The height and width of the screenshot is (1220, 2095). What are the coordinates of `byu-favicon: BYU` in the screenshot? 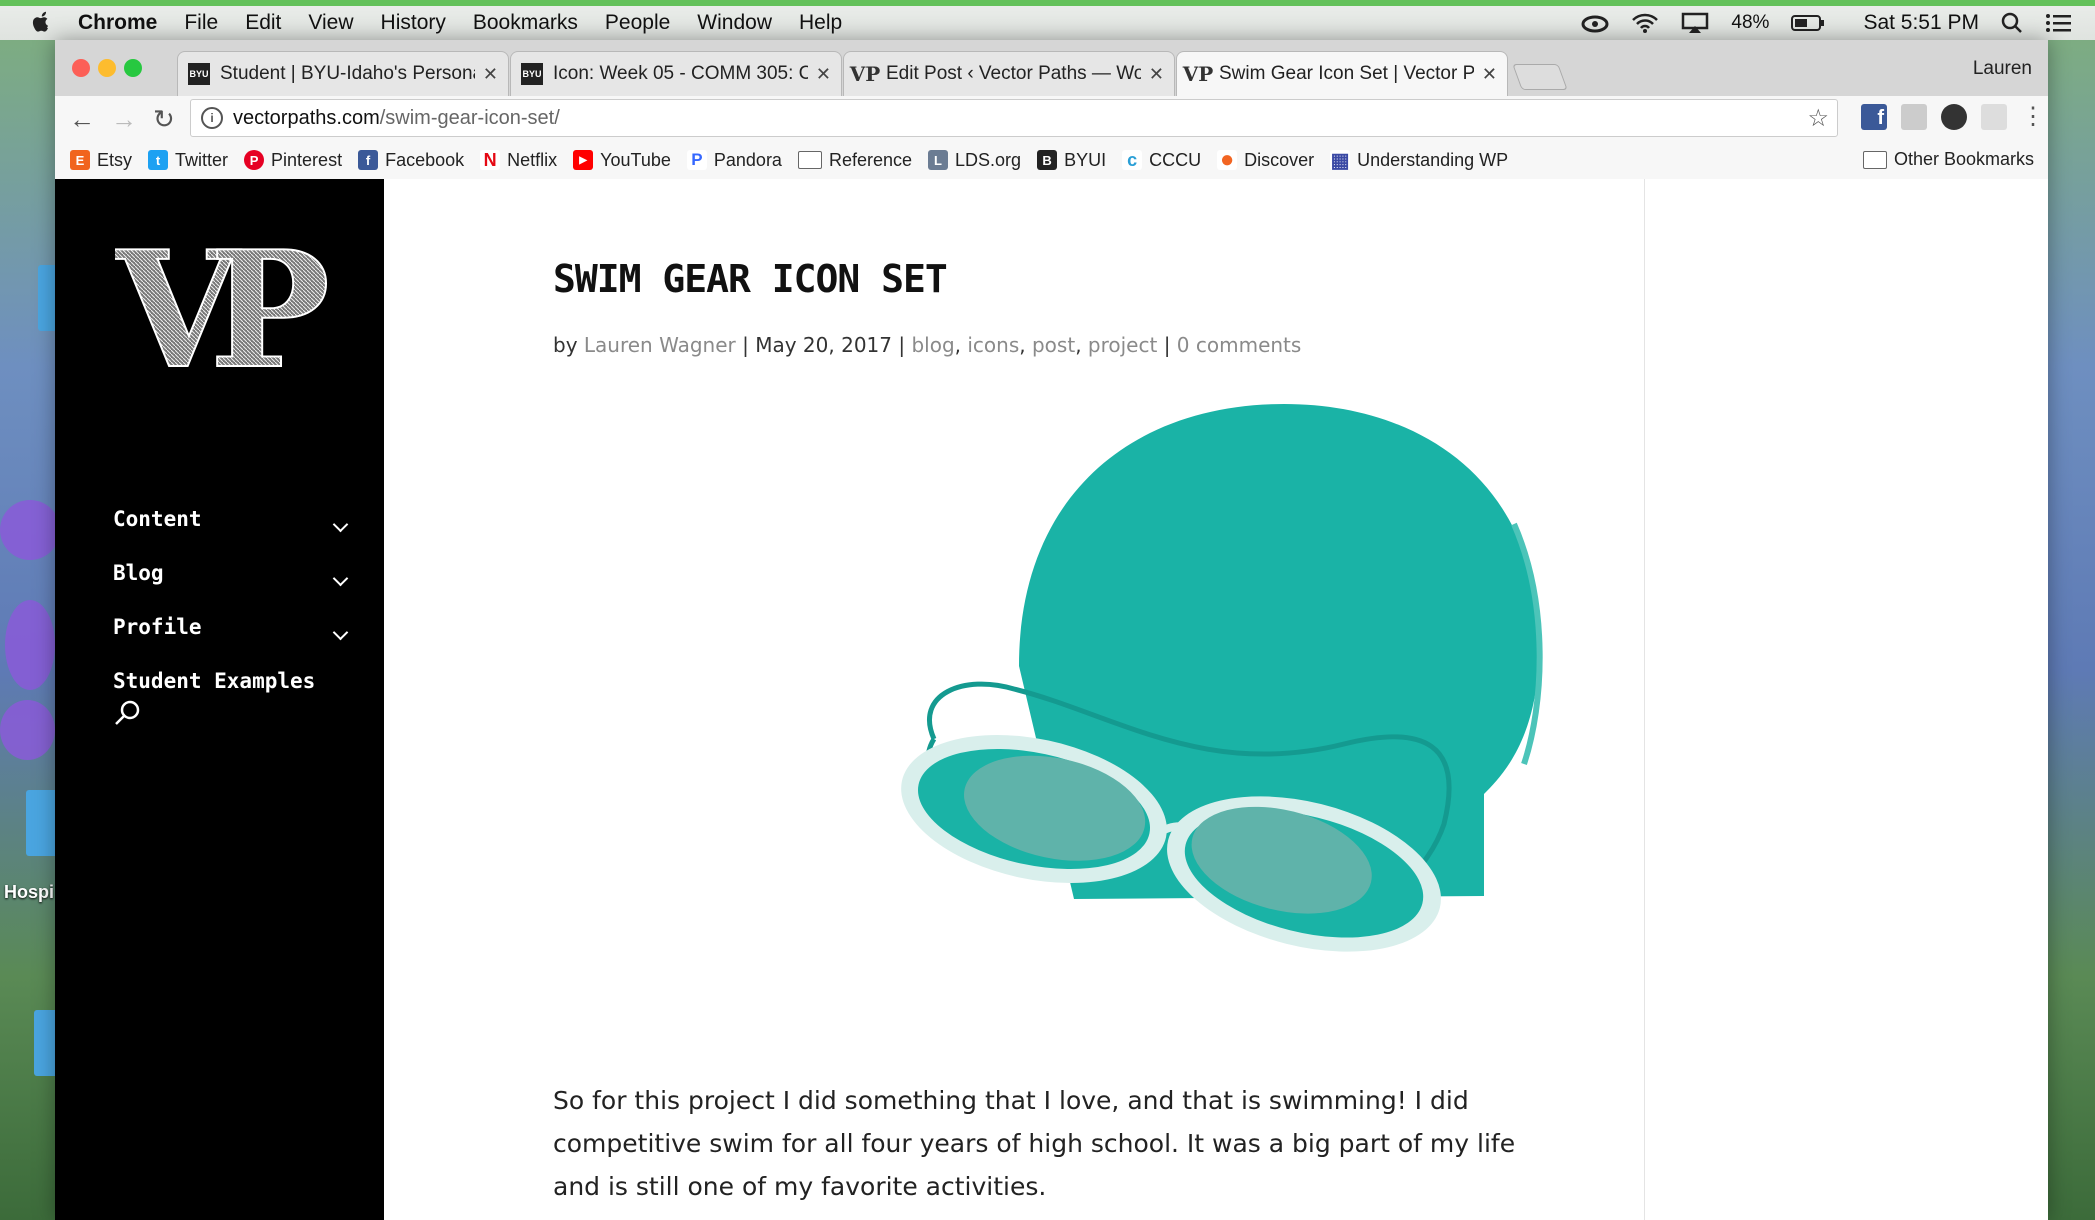 It's located at (199, 74).